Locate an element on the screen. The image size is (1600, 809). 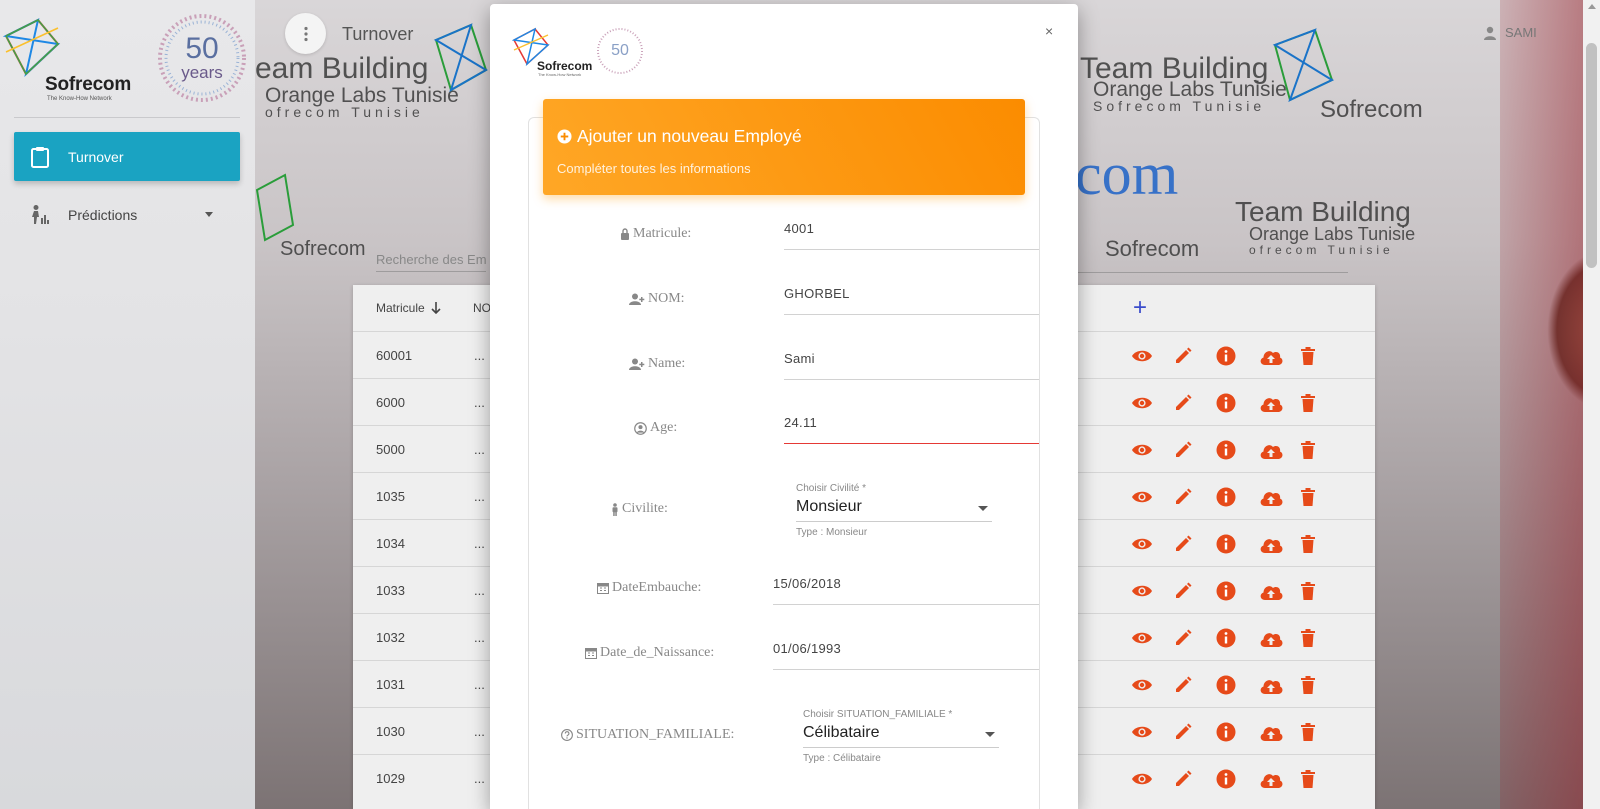
calendar-icon is located at coordinates (603, 588).